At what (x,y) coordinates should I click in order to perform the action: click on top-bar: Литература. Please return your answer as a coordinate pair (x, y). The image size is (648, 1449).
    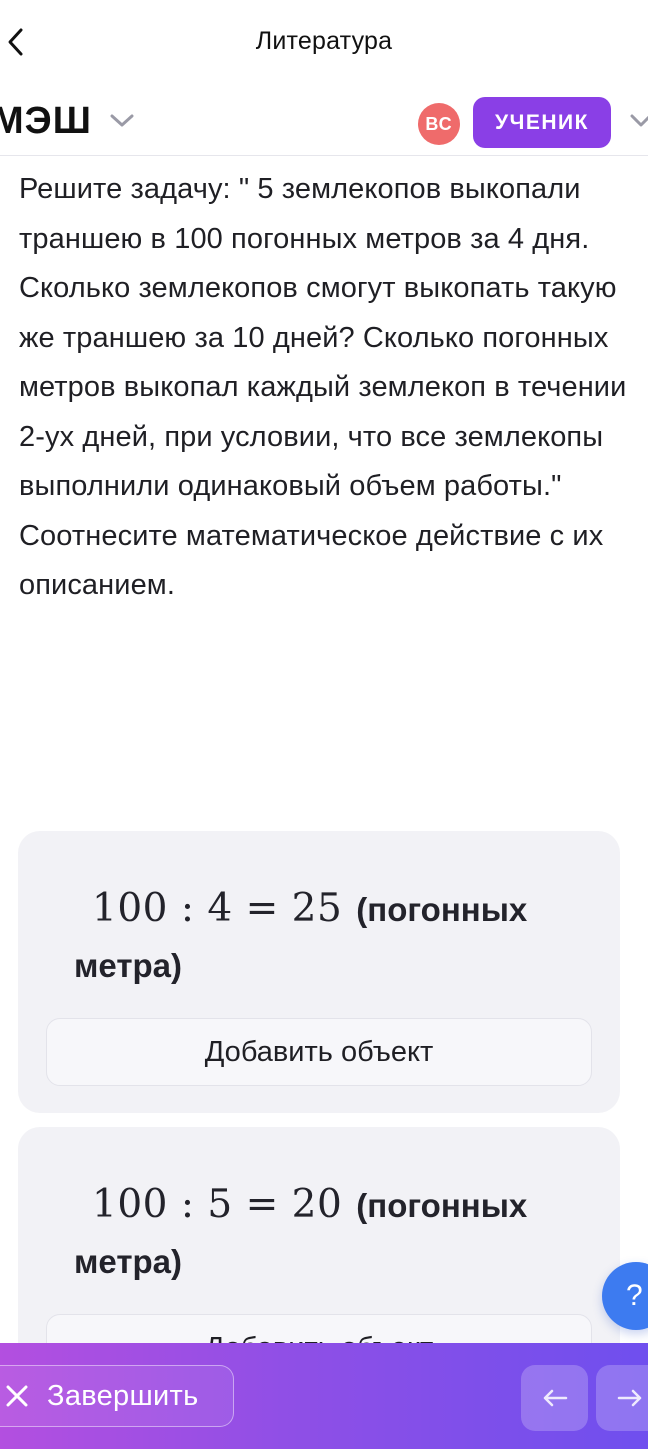
    Looking at the image, I should click on (324, 43).